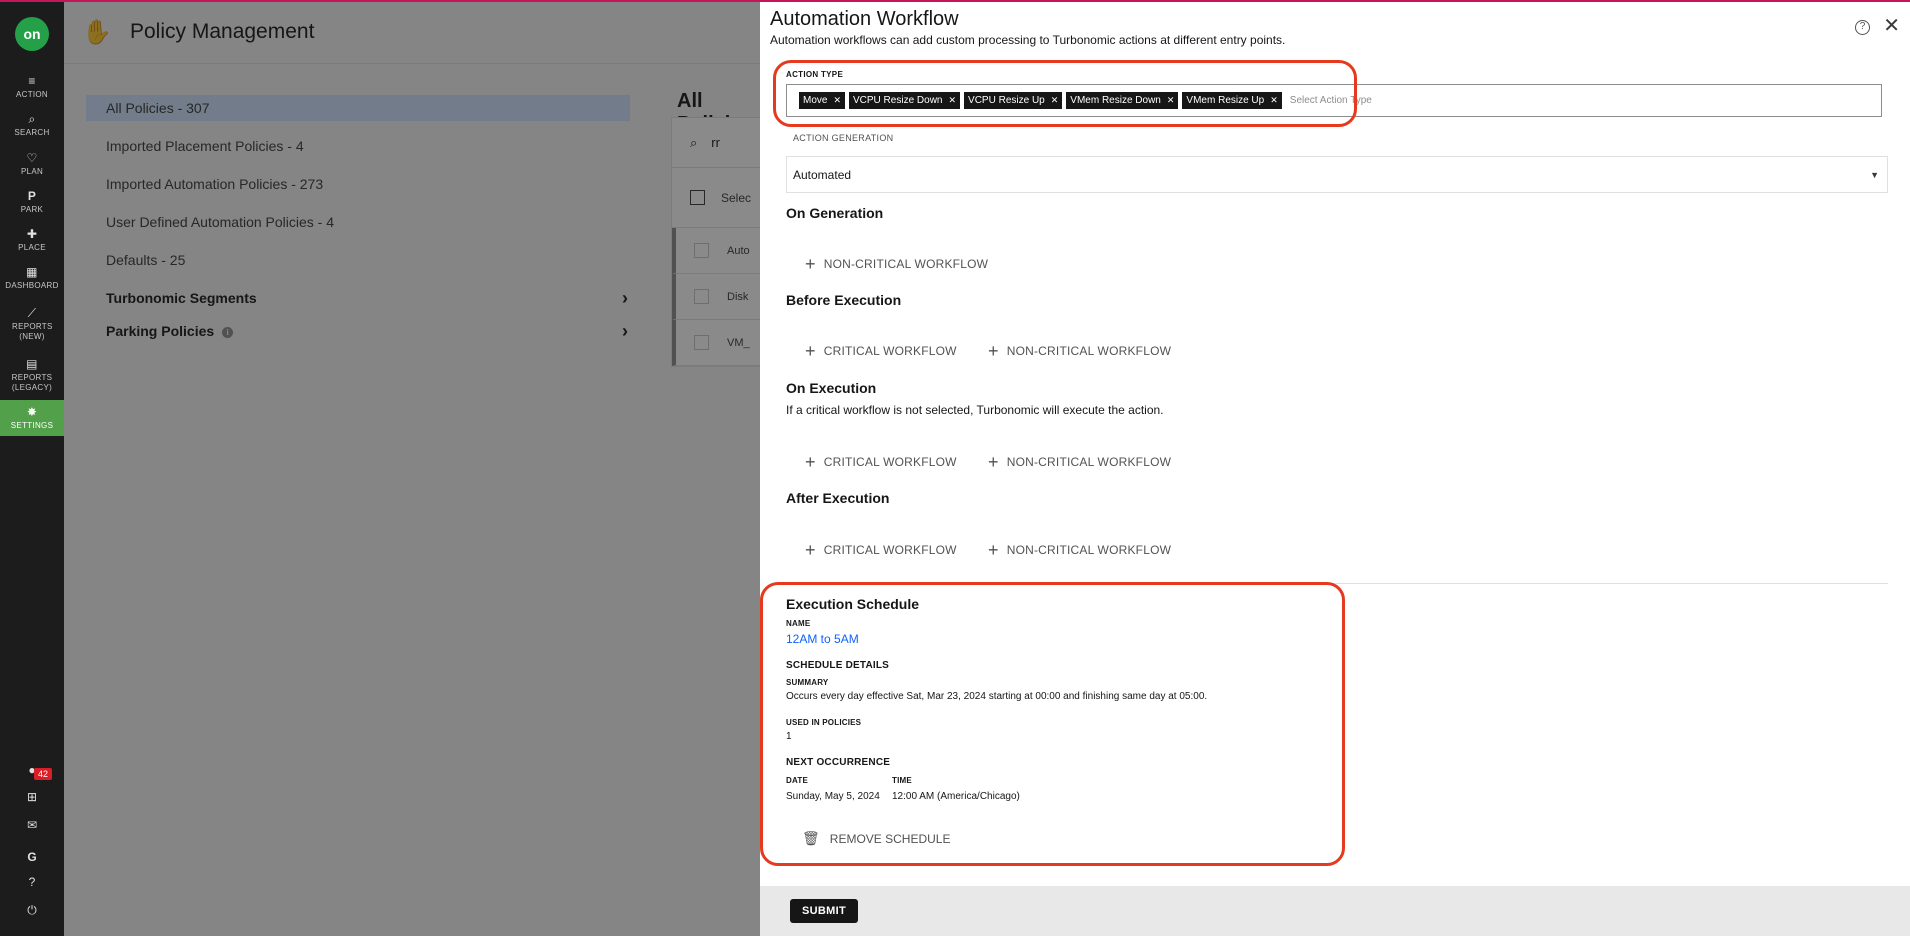 This screenshot has height=936, width=1910. I want to click on before-execution-noncritical-button: + NON-CRITICAL WORKFLOW, so click(1079, 351).